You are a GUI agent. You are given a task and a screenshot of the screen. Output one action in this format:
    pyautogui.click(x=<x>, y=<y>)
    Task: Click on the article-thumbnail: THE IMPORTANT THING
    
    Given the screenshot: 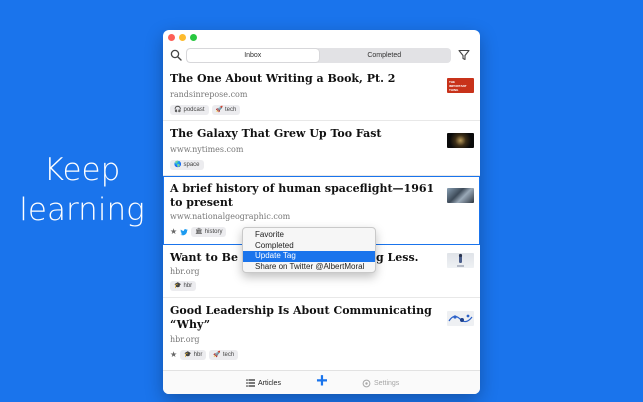 What is the action you would take?
    pyautogui.click(x=460, y=85)
    